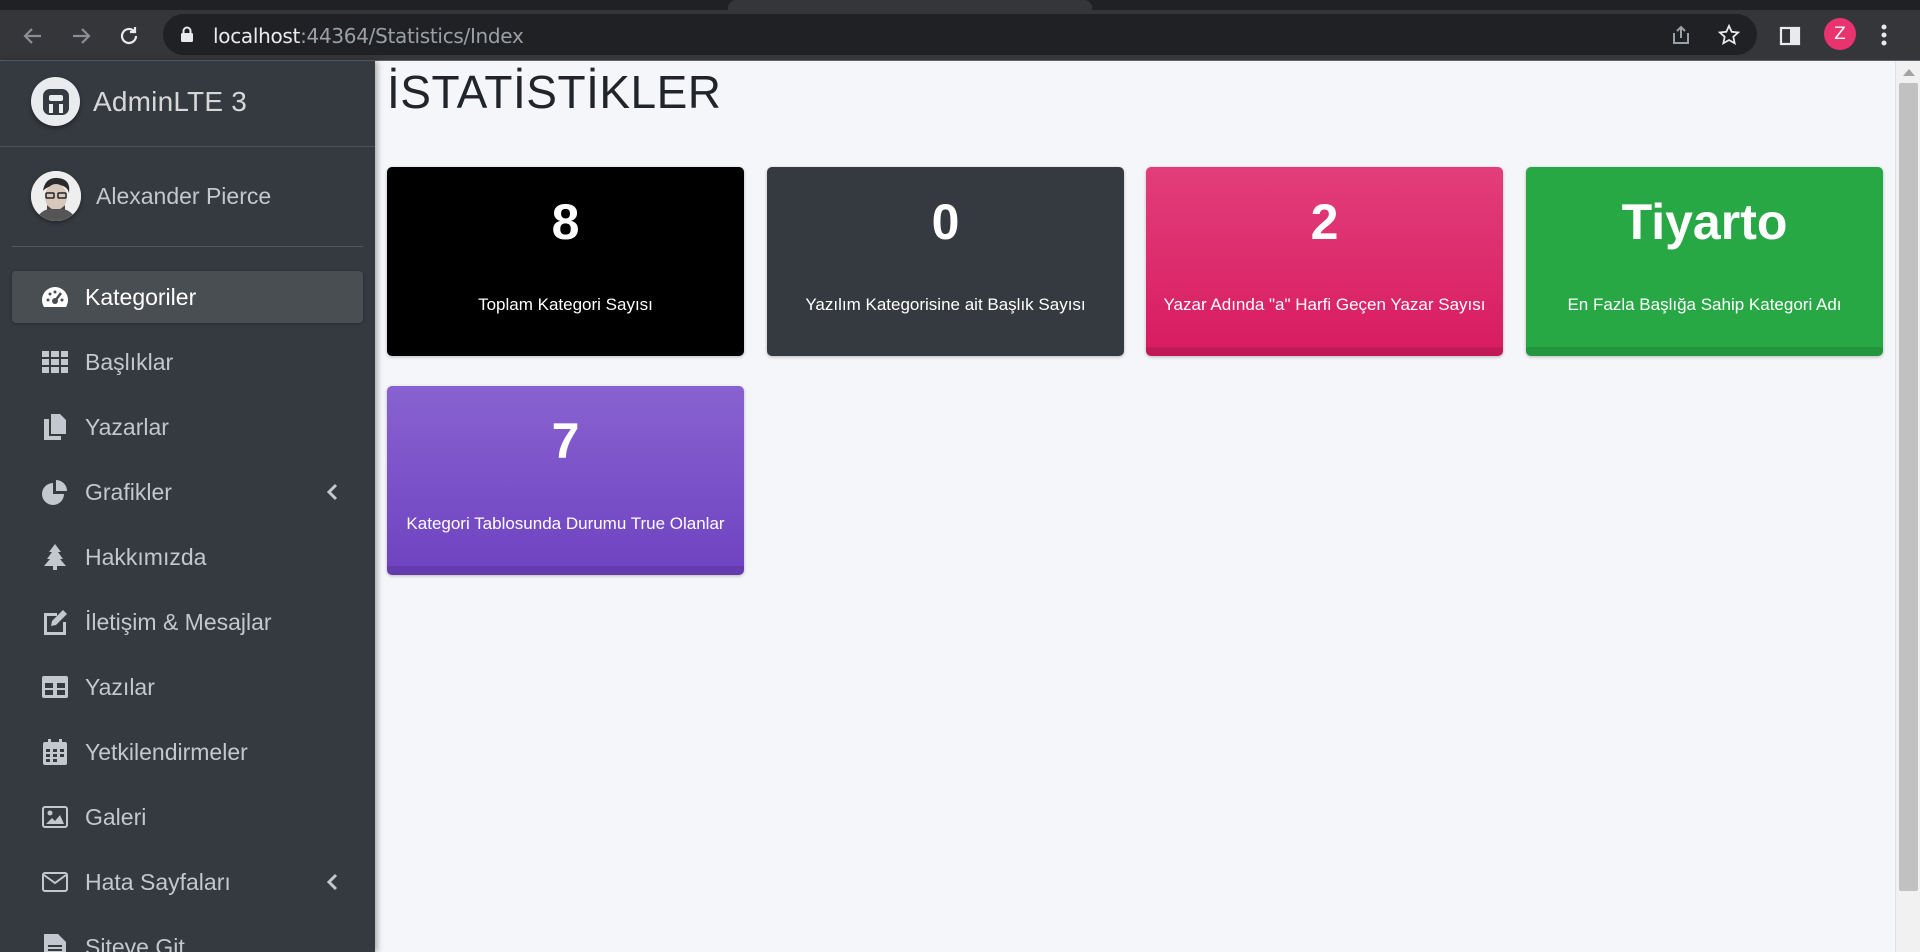  I want to click on side-panel-icon, so click(1790, 36).